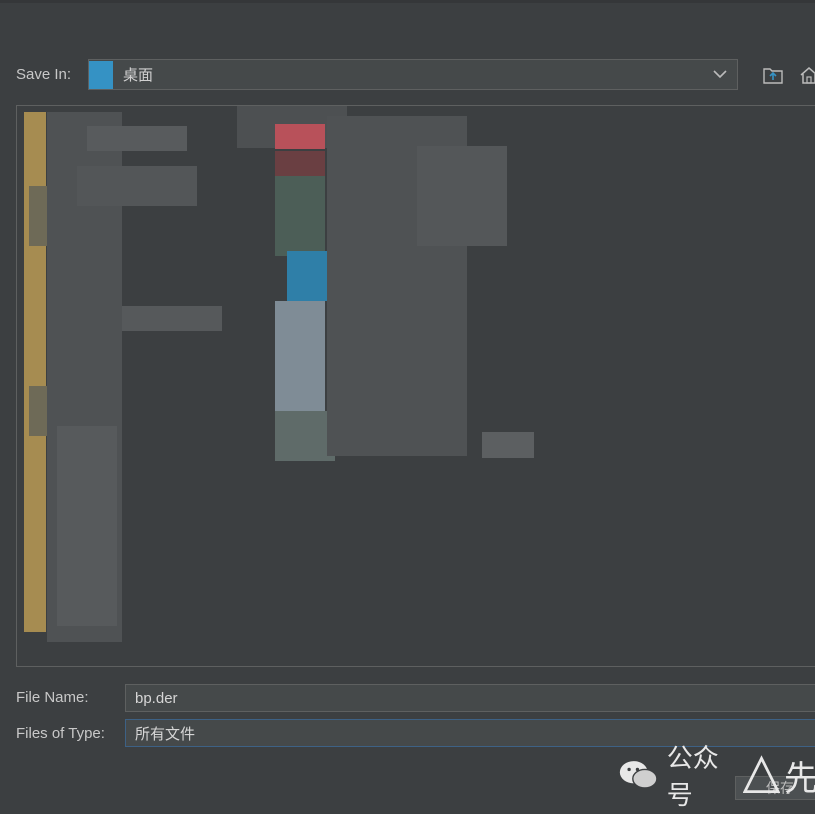  What do you see at coordinates (307, 276) in the screenshot?
I see `obscured-icon-blue` at bounding box center [307, 276].